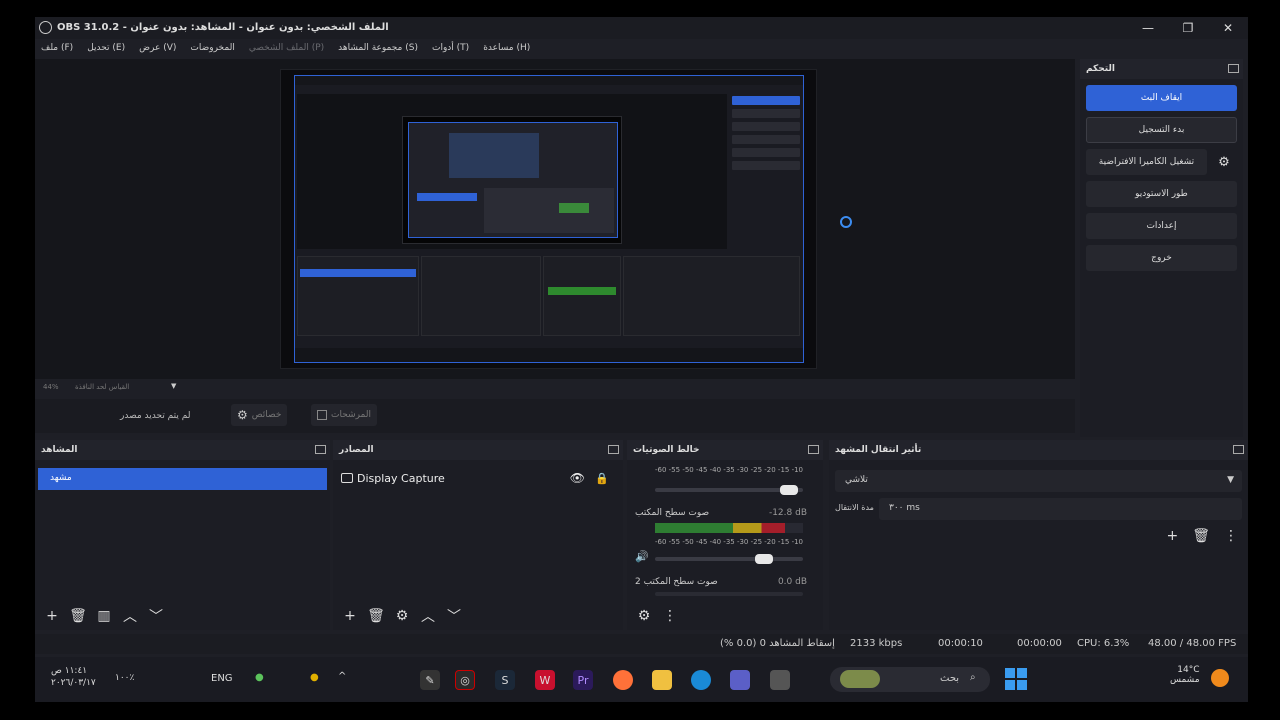 Image resolution: width=1280 pixels, height=720 pixels. Describe the element at coordinates (59, 450) in the screenshot. I see `scenes-title: المشاهد` at that location.